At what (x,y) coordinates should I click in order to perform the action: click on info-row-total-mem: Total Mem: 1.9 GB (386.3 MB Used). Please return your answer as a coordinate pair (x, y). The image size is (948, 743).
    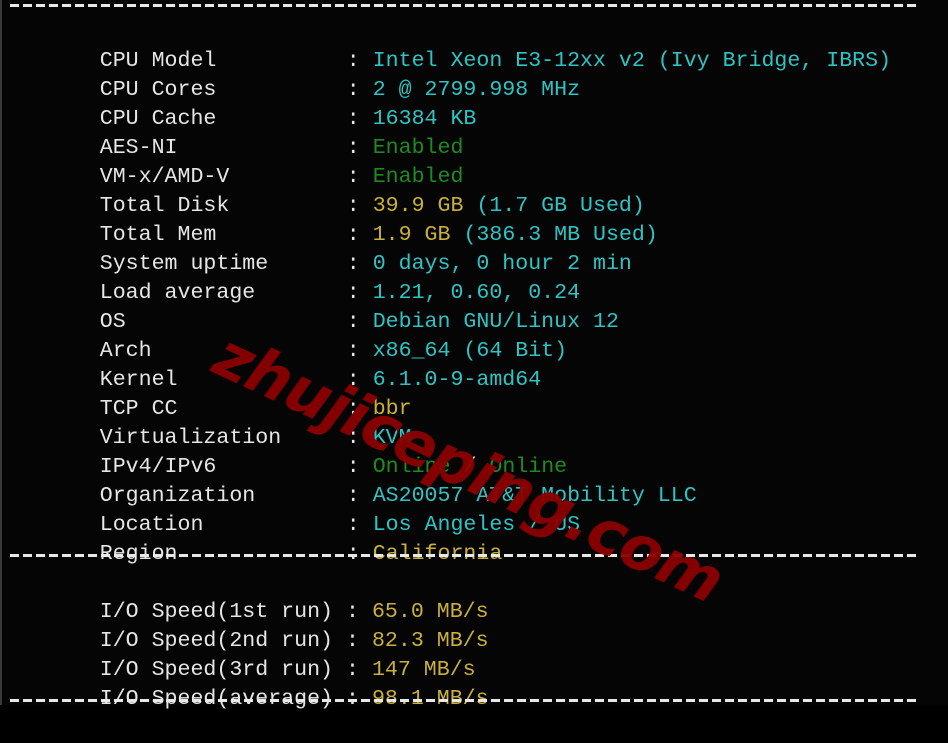
    Looking at the image, I should click on (340, 219).